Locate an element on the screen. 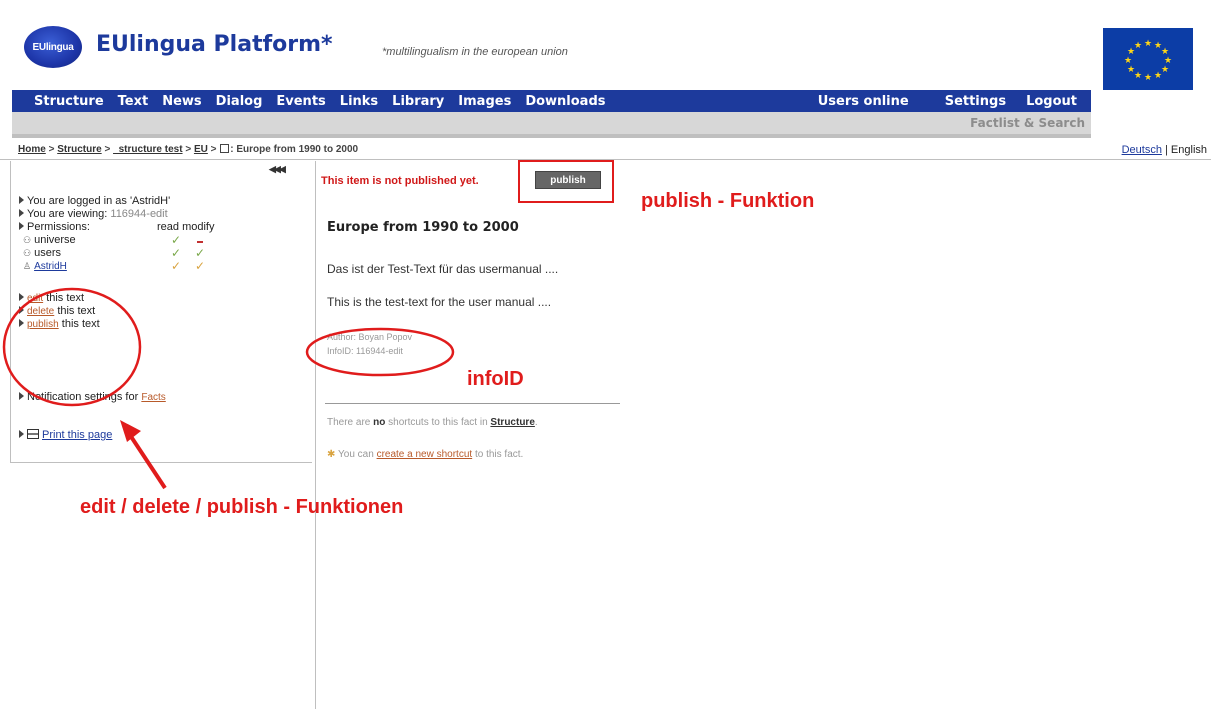 The height and width of the screenshot is (709, 1211). breadcrumb-current: : Europe from 1990 to 2000 is located at coordinates (294, 149).